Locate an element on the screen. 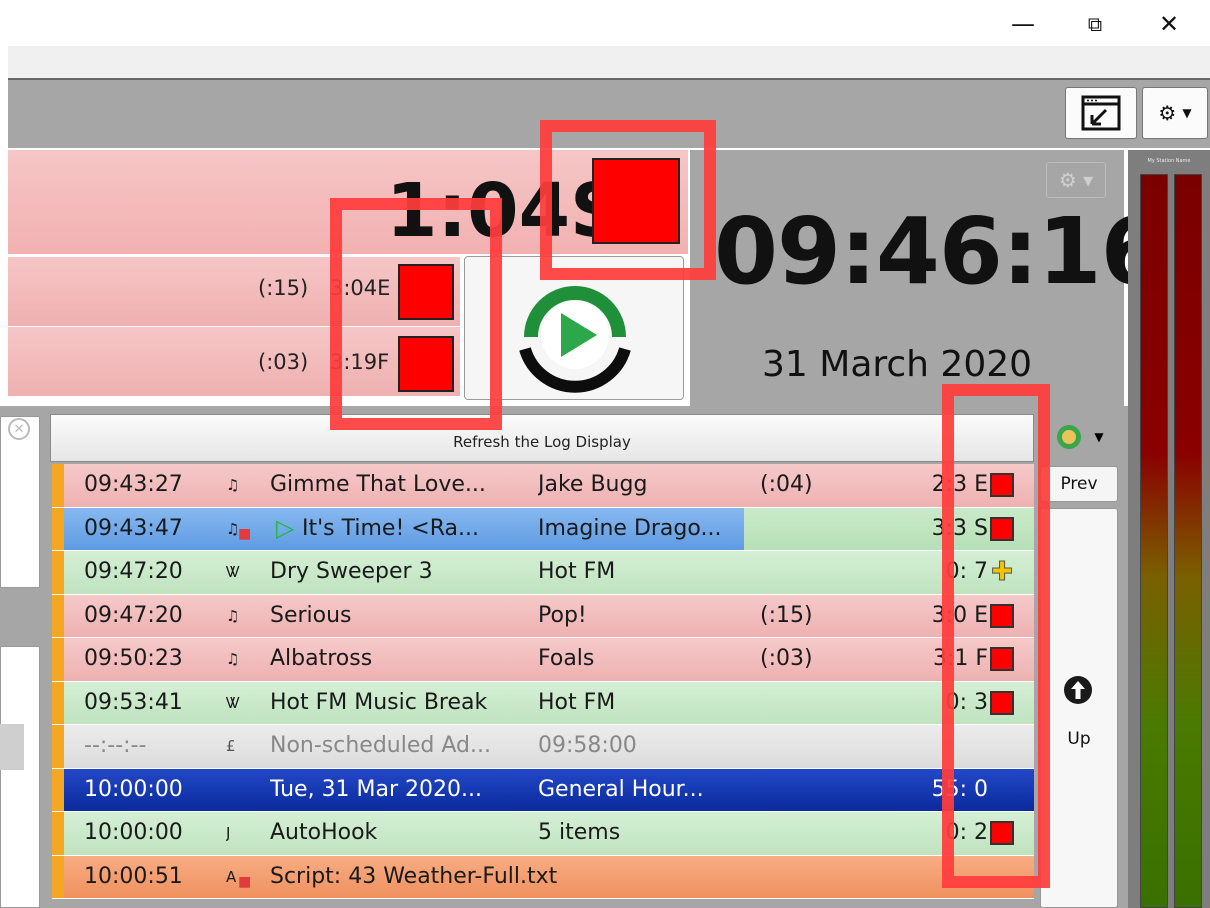 The height and width of the screenshot is (908, 1210). log-row: 10:00:51 A Script: 43 Weather-Full.txt ■ is located at coordinates (543, 877).